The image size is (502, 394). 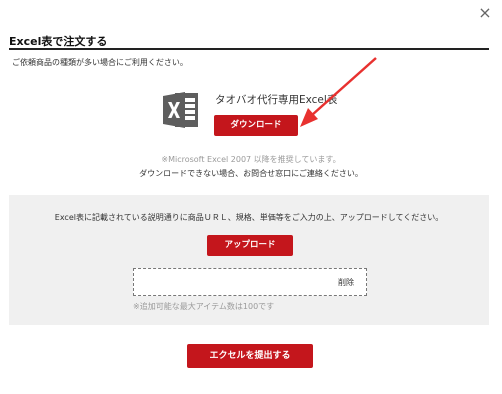 I want to click on dialog-subtitle: ご依頼商品の種類が多い場合にご利用ください。, so click(x=100, y=62).